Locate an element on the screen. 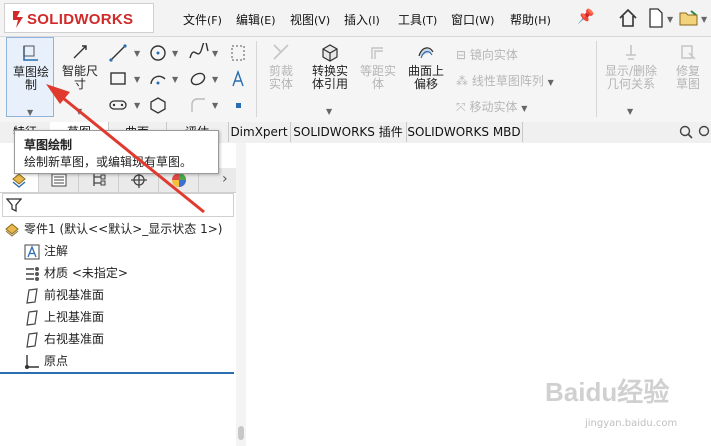  tree-origin: 原点 is located at coordinates (46, 361).